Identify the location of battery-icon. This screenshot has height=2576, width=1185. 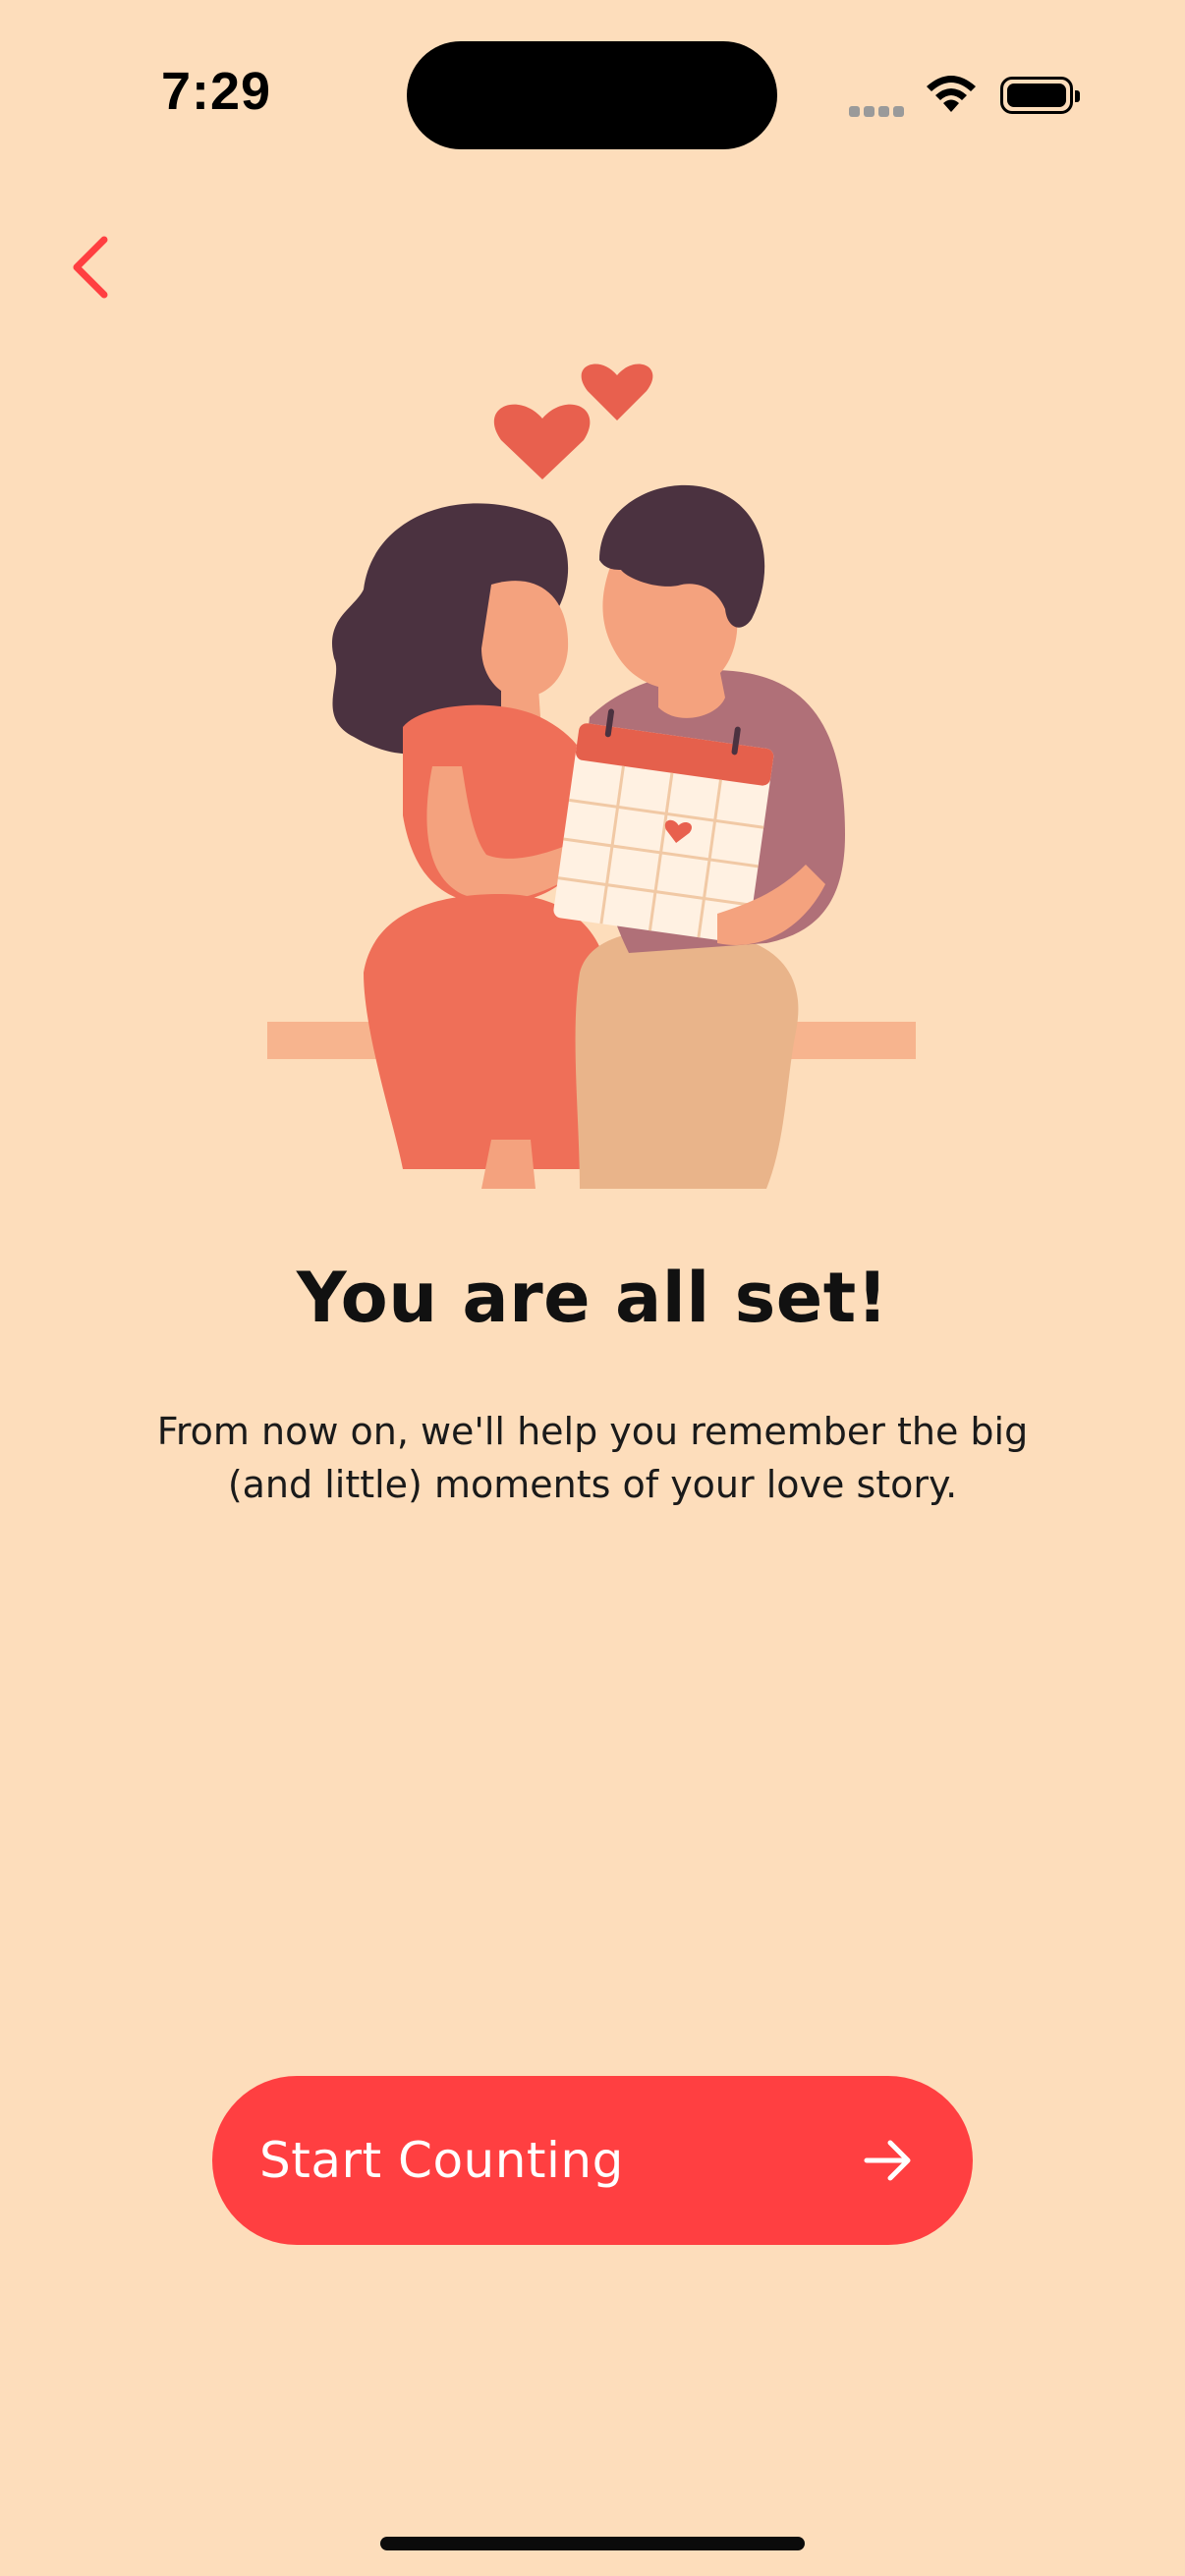
(1040, 95).